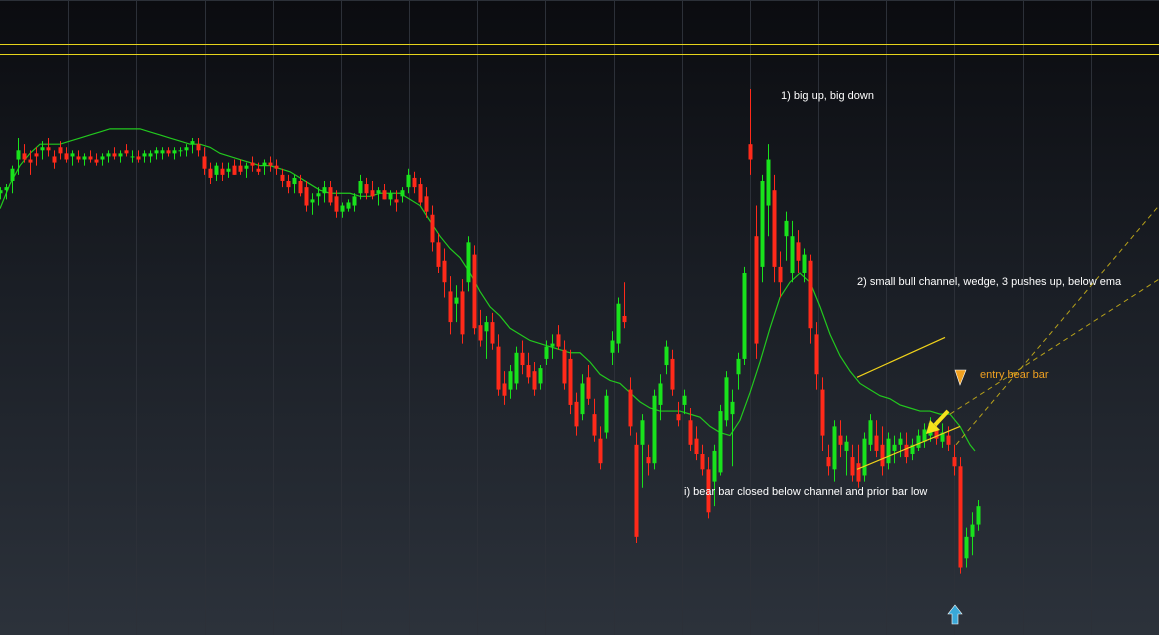 Image resolution: width=1159 pixels, height=635 pixels. I want to click on price-line-layer, so click(579, 49).